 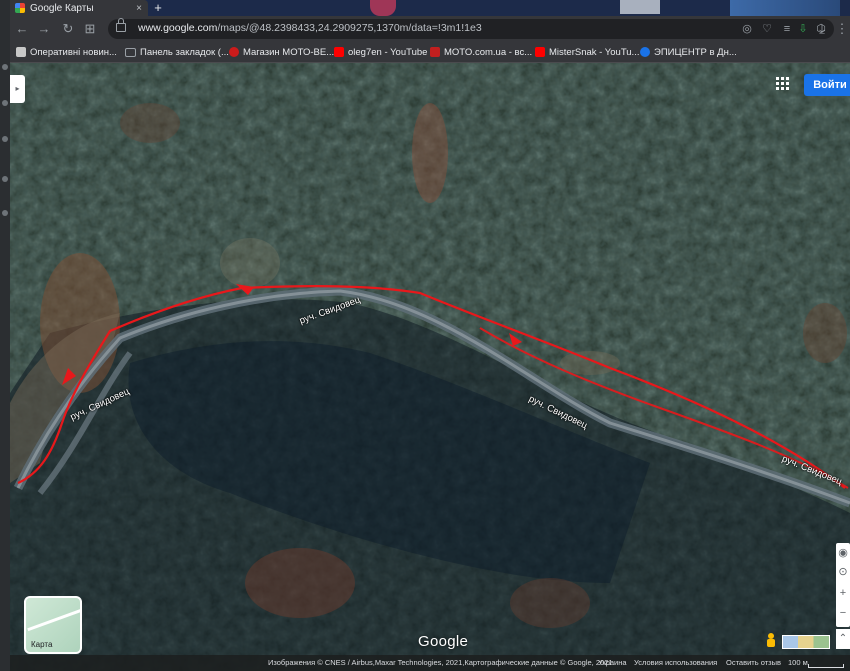 What do you see at coordinates (44, 29) in the screenshot?
I see `forward-arrow-icon: →` at bounding box center [44, 29].